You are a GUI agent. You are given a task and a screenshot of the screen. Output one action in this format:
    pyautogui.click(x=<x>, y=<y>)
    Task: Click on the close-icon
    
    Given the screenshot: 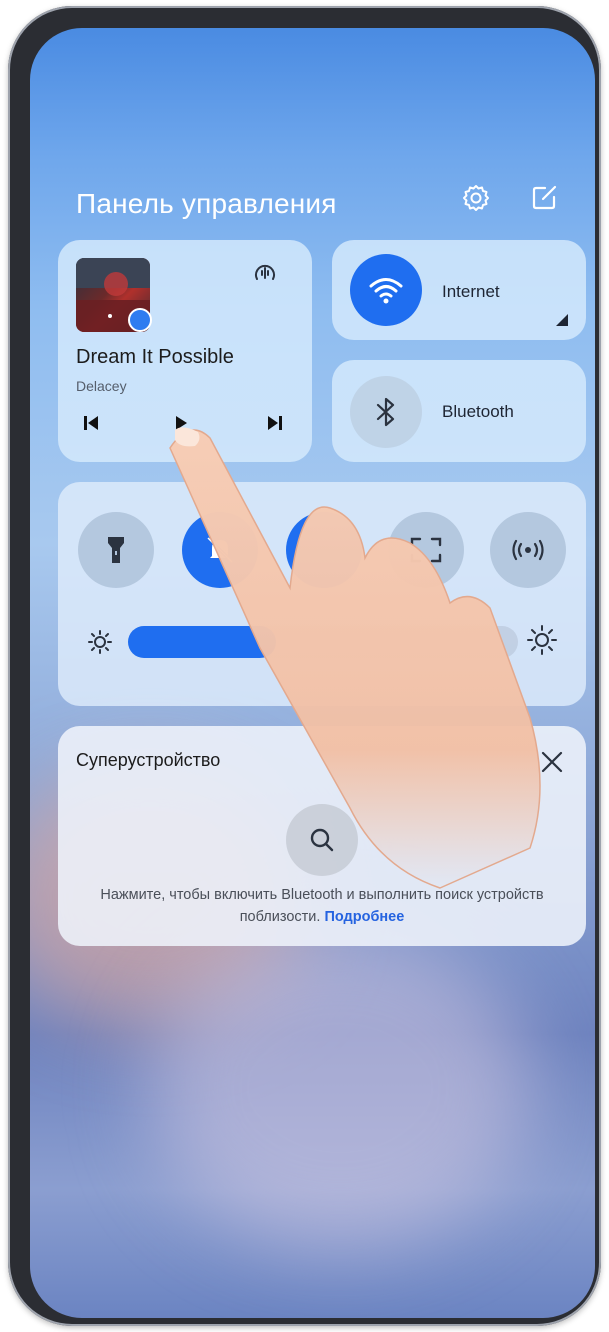 What is the action you would take?
    pyautogui.click(x=552, y=762)
    